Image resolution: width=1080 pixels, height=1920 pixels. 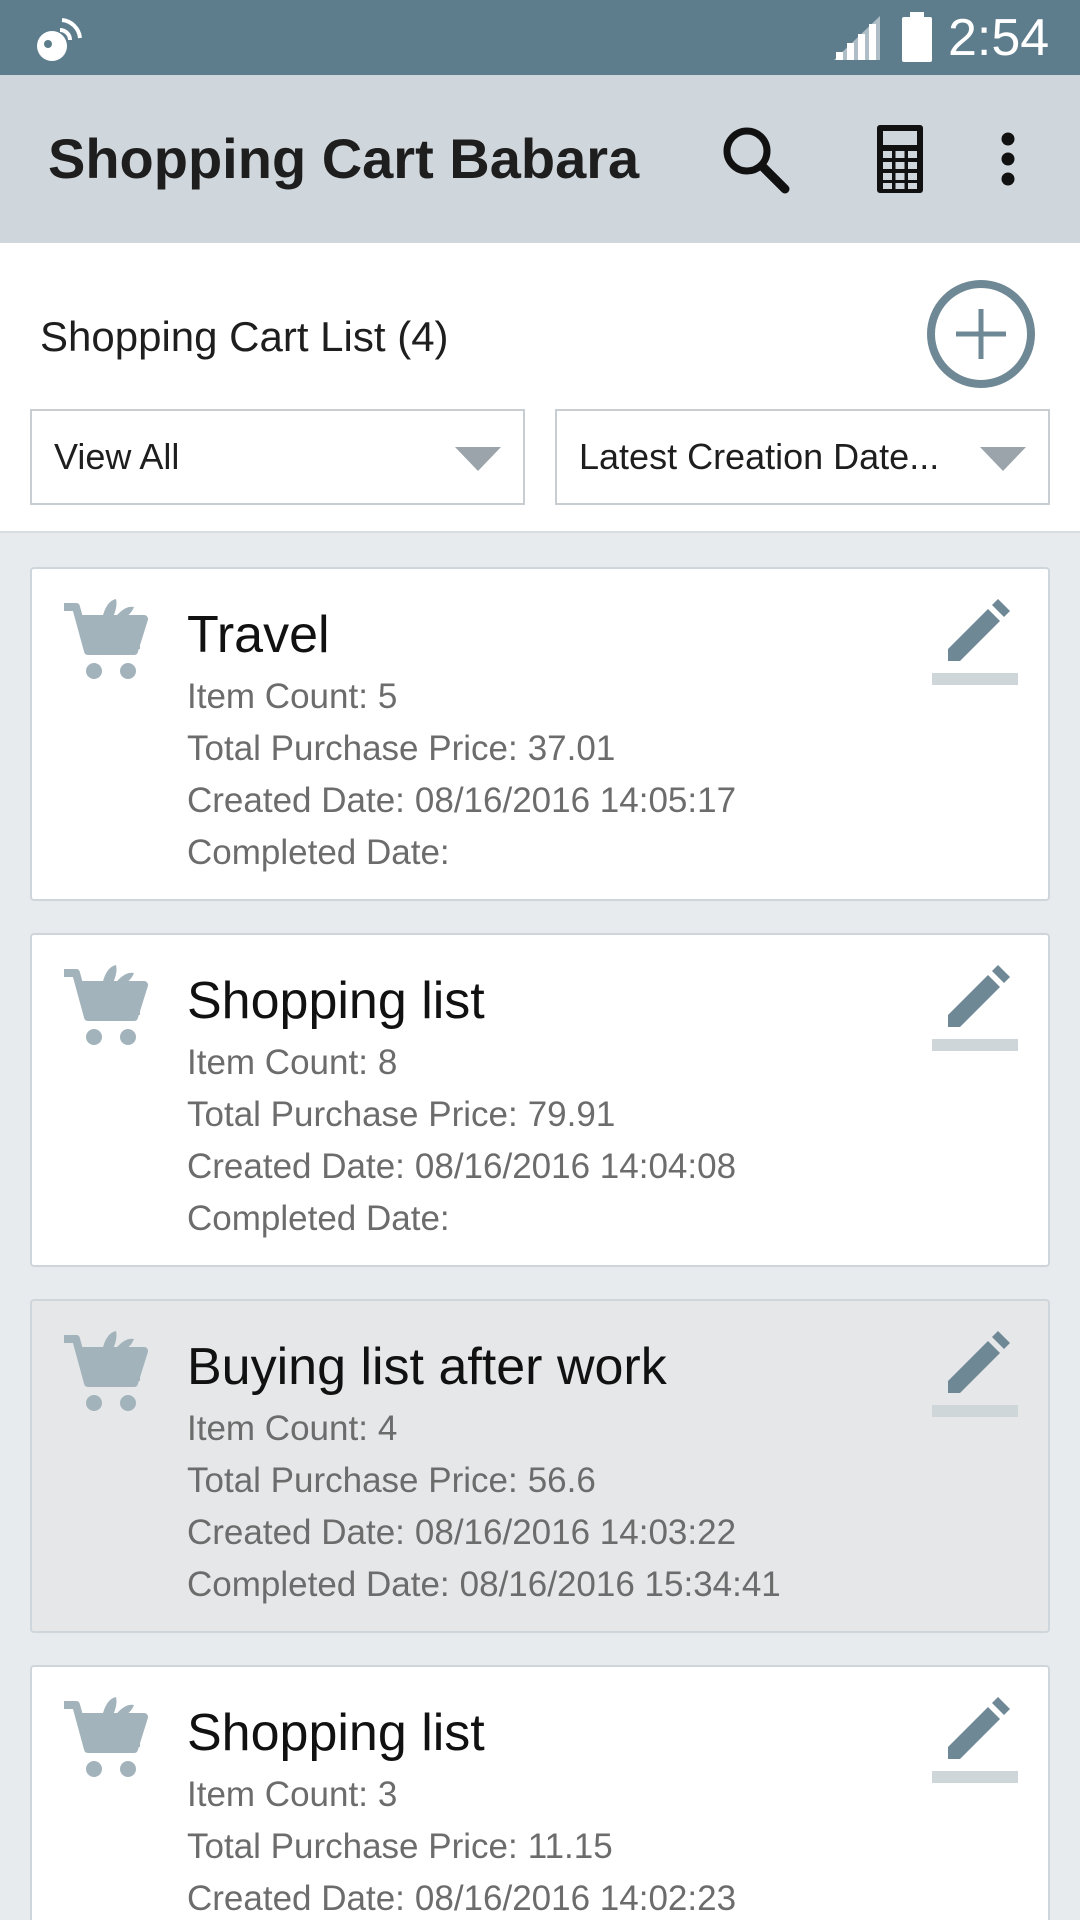 What do you see at coordinates (292, 1794) in the screenshot?
I see `item-count: Item Count: 3` at bounding box center [292, 1794].